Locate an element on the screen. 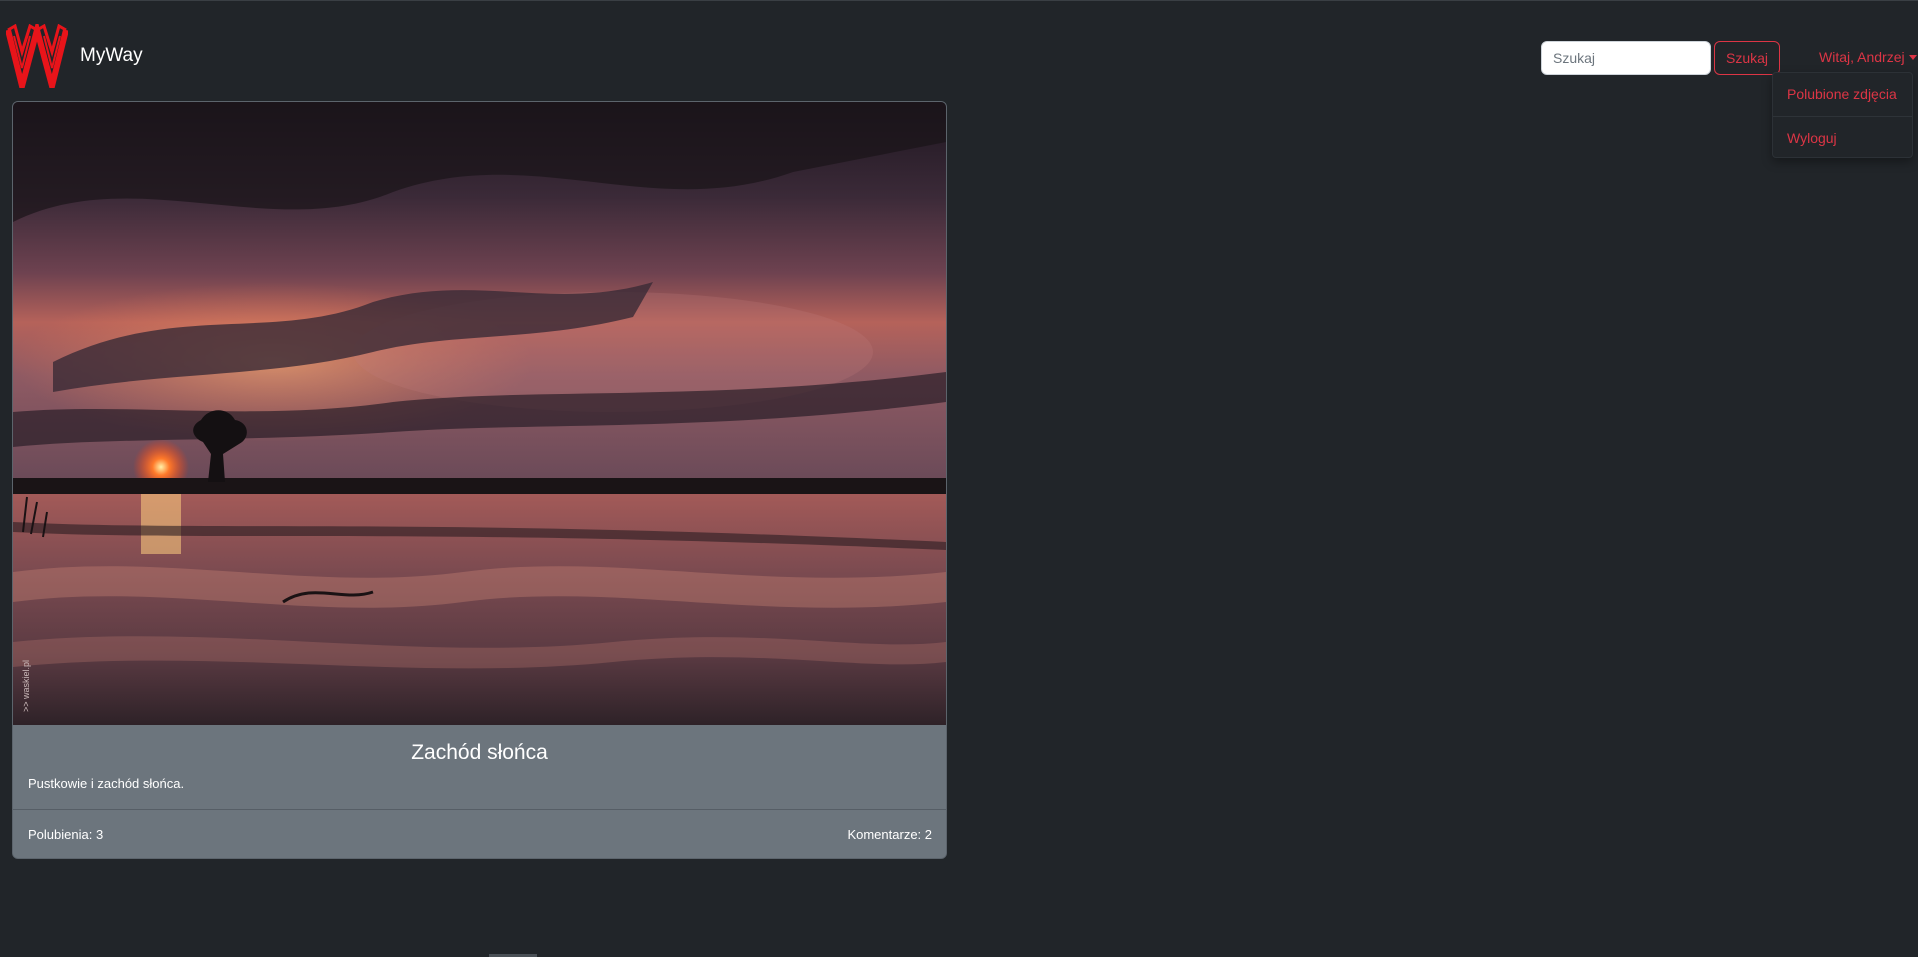 The width and height of the screenshot is (1918, 957). search-button: Szukaj is located at coordinates (1747, 58).